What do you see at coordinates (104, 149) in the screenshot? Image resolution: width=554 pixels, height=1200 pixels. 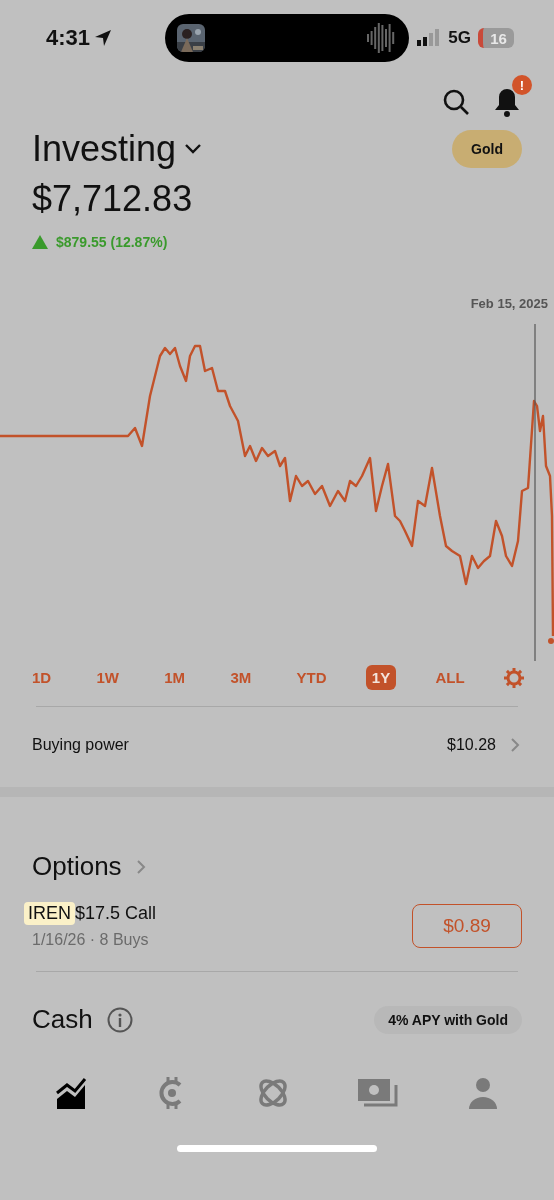 I see `account-title: Investing` at bounding box center [104, 149].